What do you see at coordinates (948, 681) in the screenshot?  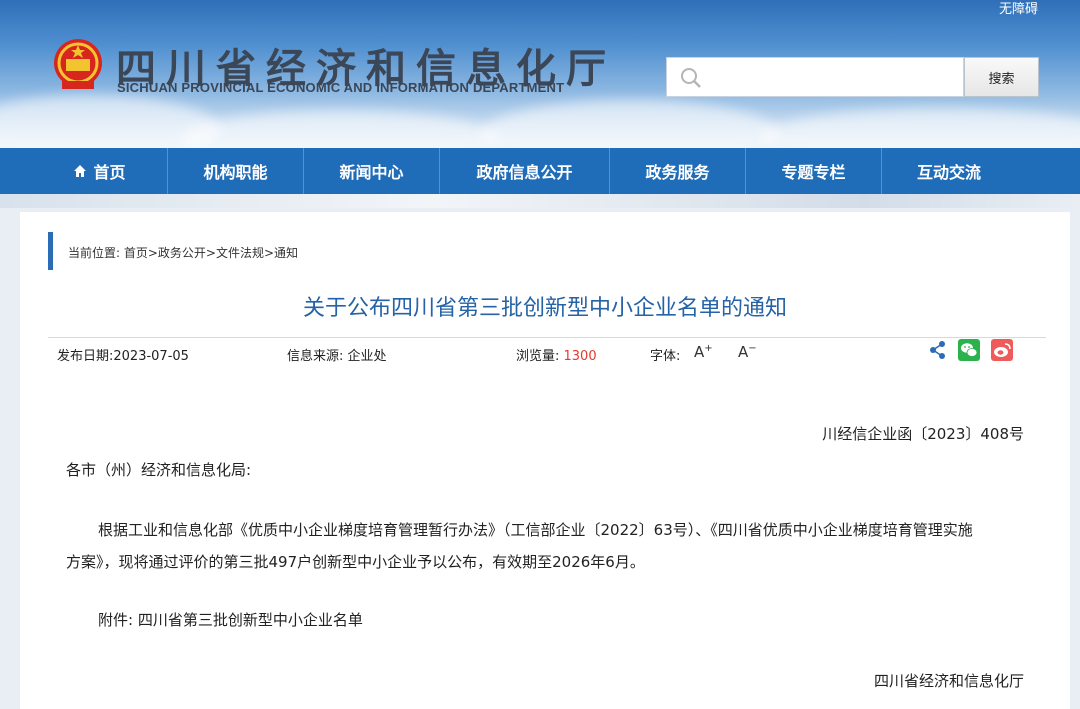 I see `signature: 四川省经济和信息化厅` at bounding box center [948, 681].